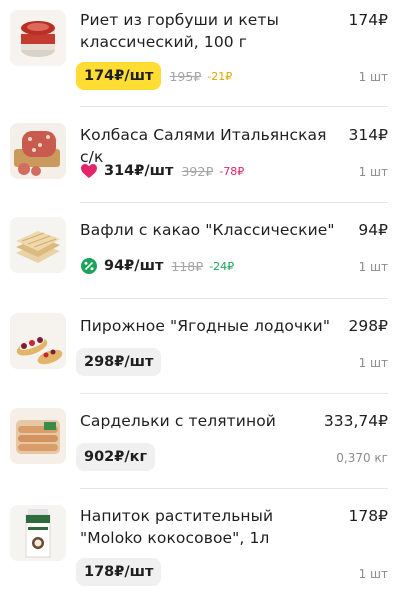 The width and height of the screenshot is (404, 600). What do you see at coordinates (89, 266) in the screenshot?
I see `percent-badge-icon` at bounding box center [89, 266].